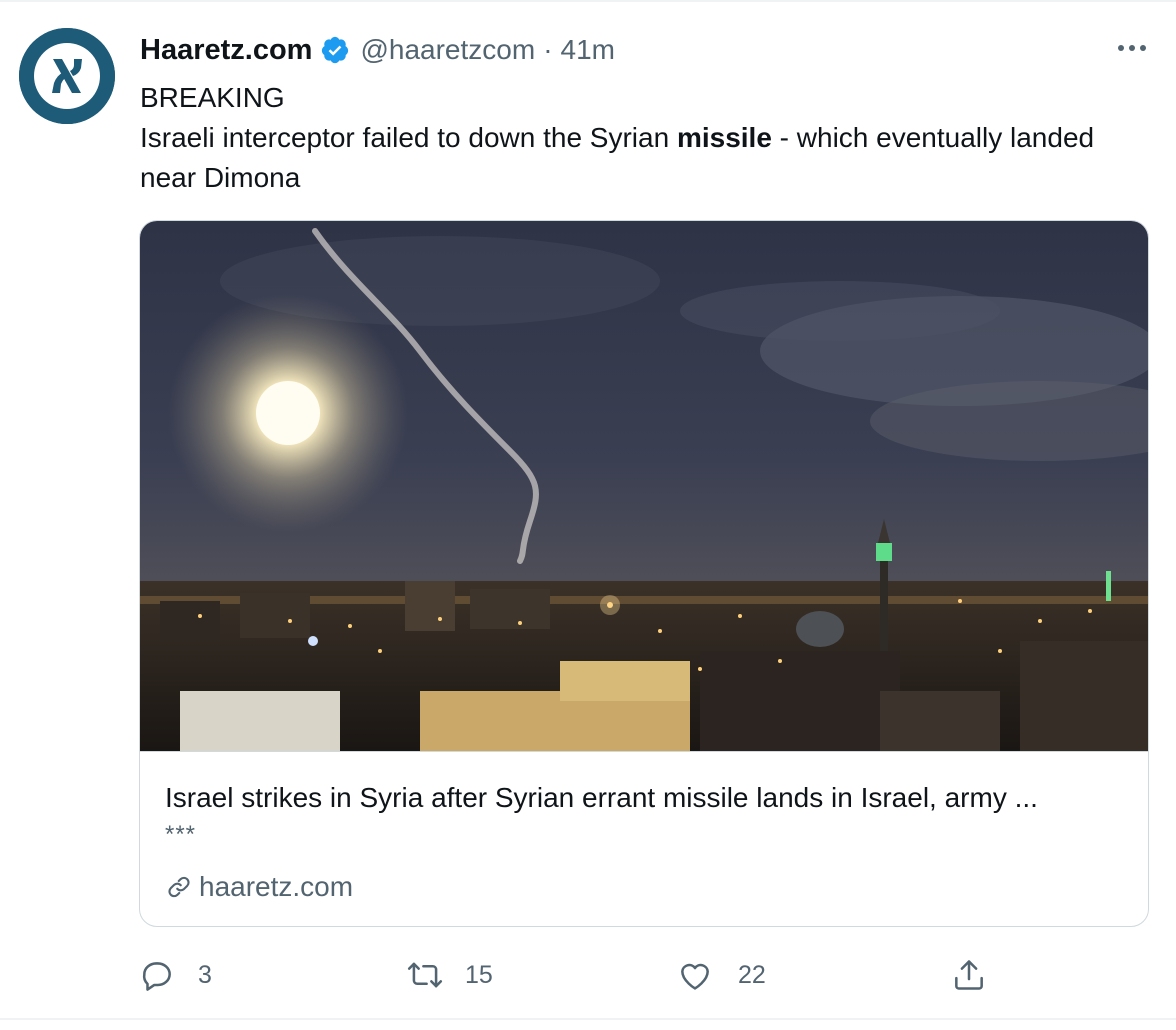  Describe the element at coordinates (695, 976) in the screenshot. I see `like-icon` at that location.